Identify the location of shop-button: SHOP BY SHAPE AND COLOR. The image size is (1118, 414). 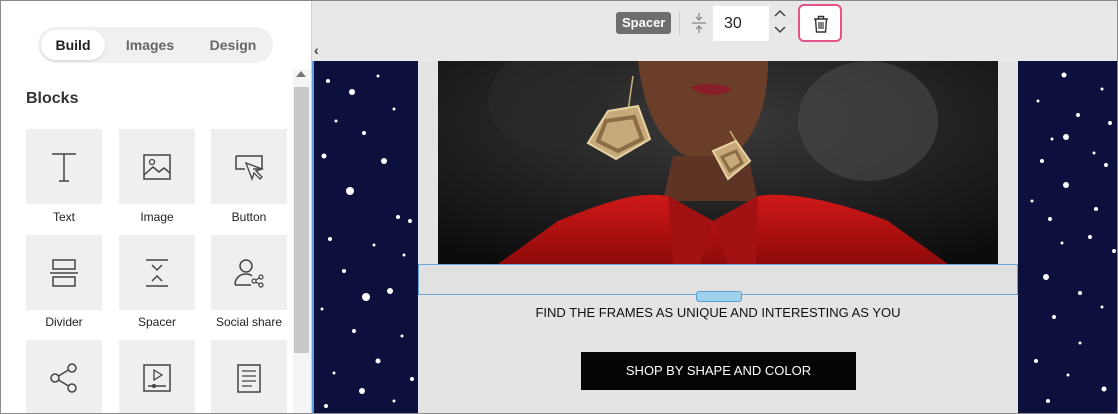
(718, 371).